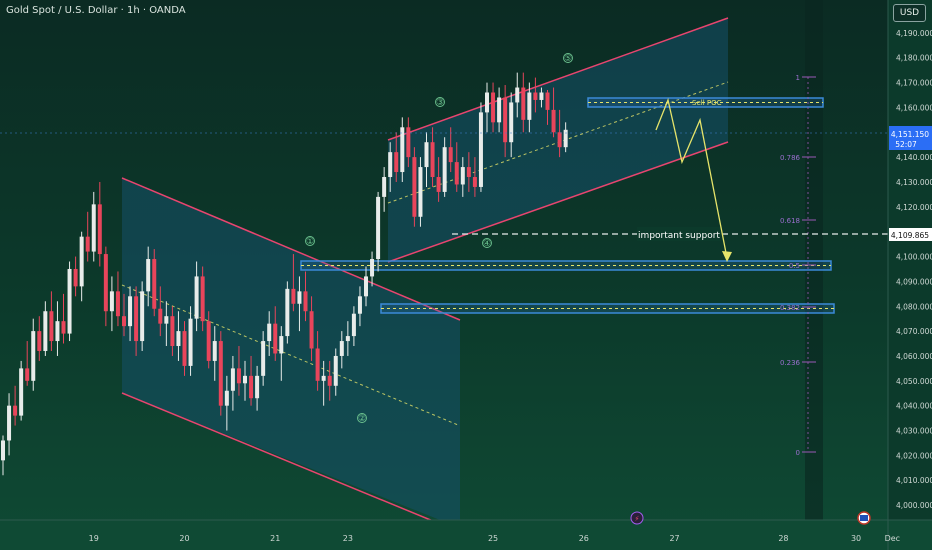 This screenshot has width=932, height=550. I want to click on bar-countdown: 52:07, so click(906, 144).